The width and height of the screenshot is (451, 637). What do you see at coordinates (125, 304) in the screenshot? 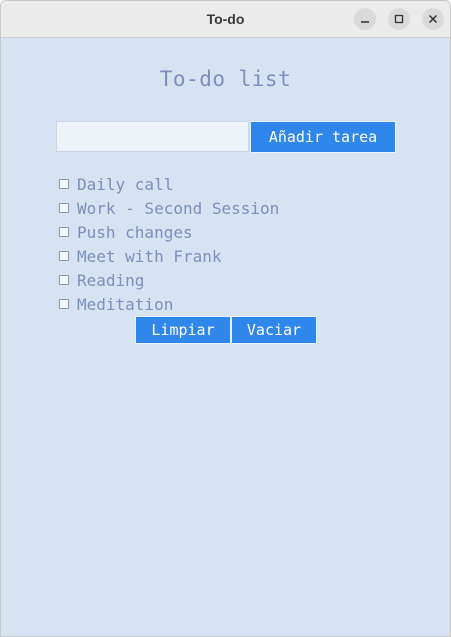
I see `task-label: Meditation` at bounding box center [125, 304].